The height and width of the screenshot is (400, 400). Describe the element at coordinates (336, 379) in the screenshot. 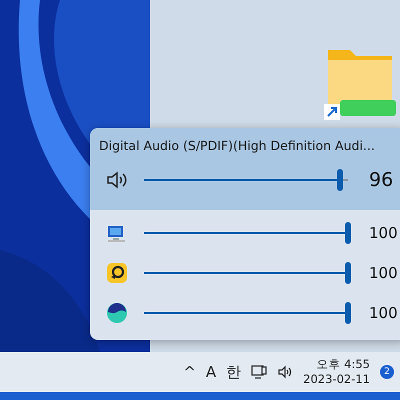

I see `clock-date: 2023-02-11` at that location.